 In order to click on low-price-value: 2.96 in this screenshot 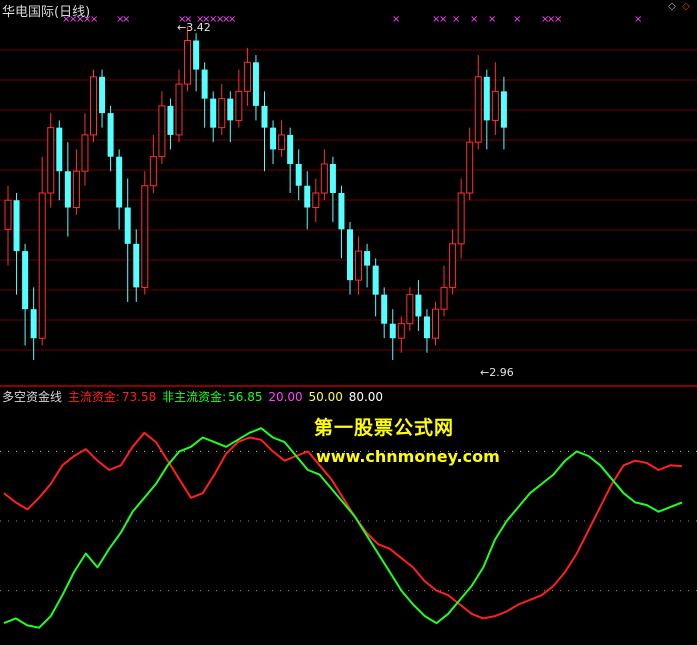, I will do `click(501, 372)`.